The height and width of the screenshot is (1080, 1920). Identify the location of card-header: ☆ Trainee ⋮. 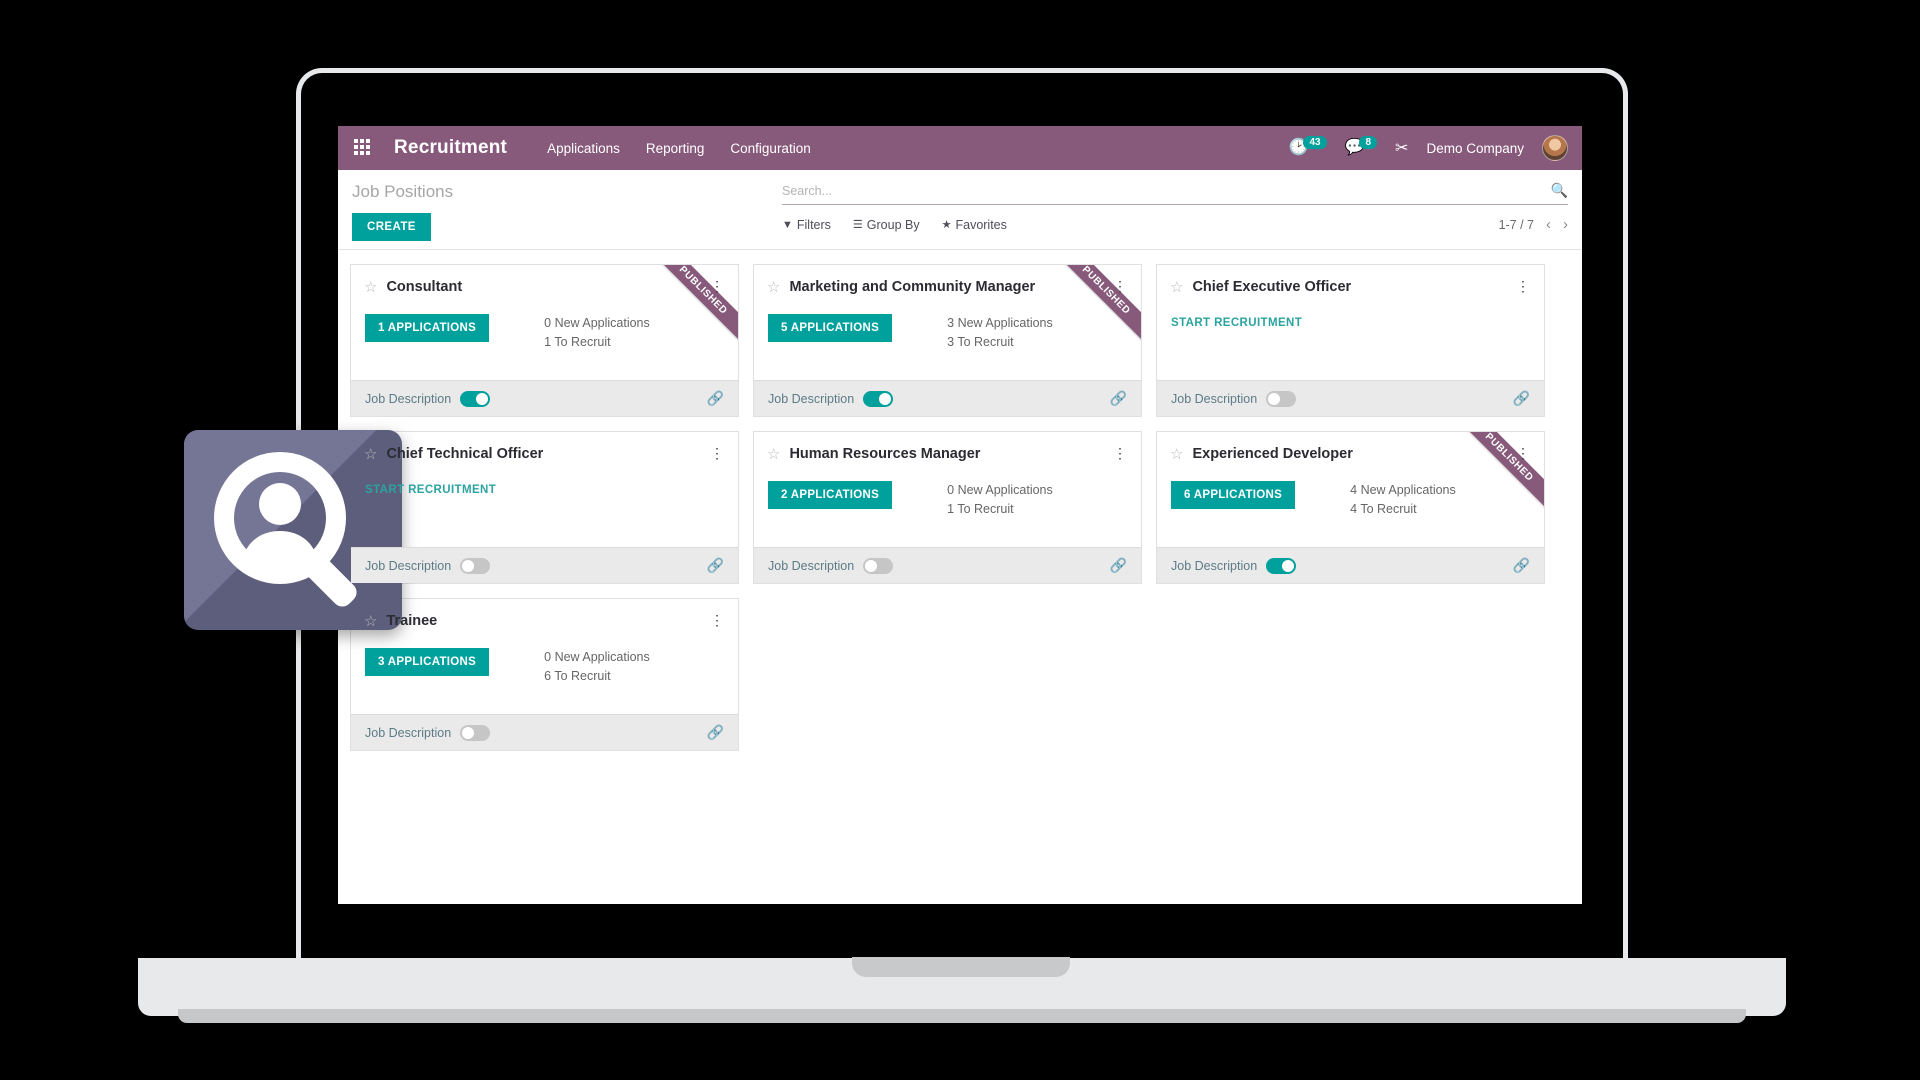
(544, 614).